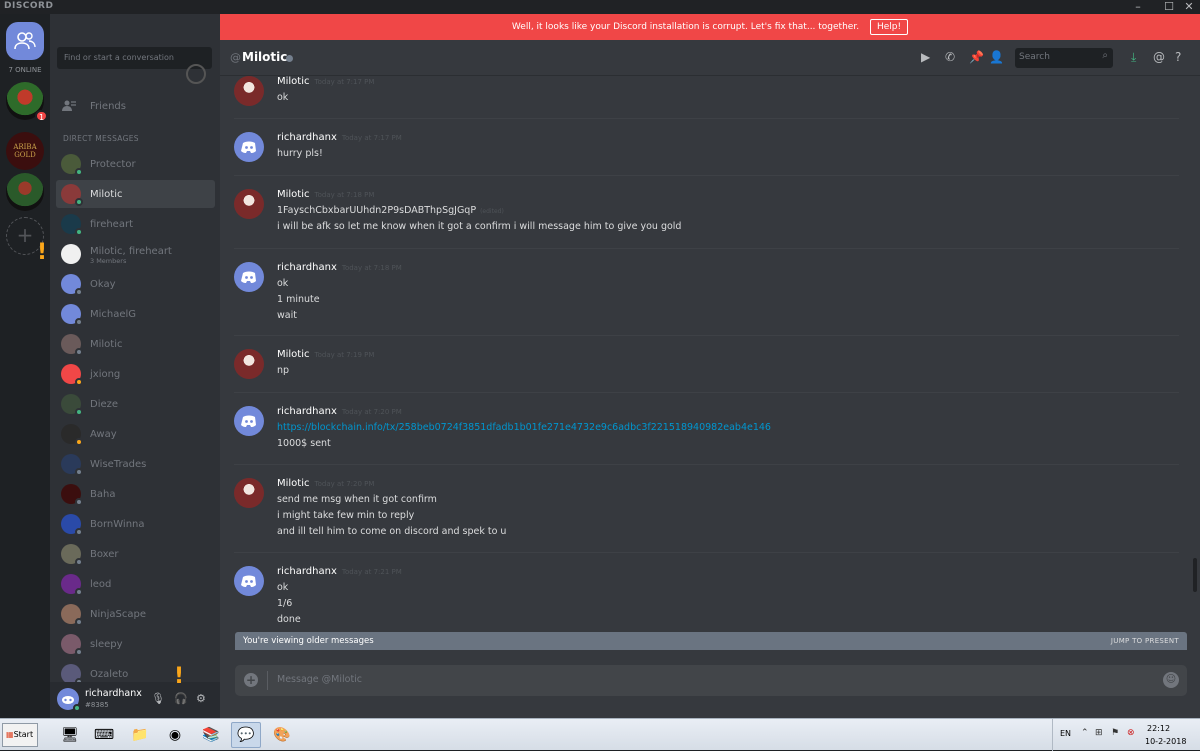 The width and height of the screenshot is (1200, 751). What do you see at coordinates (25, 41) in the screenshot?
I see `home-button` at bounding box center [25, 41].